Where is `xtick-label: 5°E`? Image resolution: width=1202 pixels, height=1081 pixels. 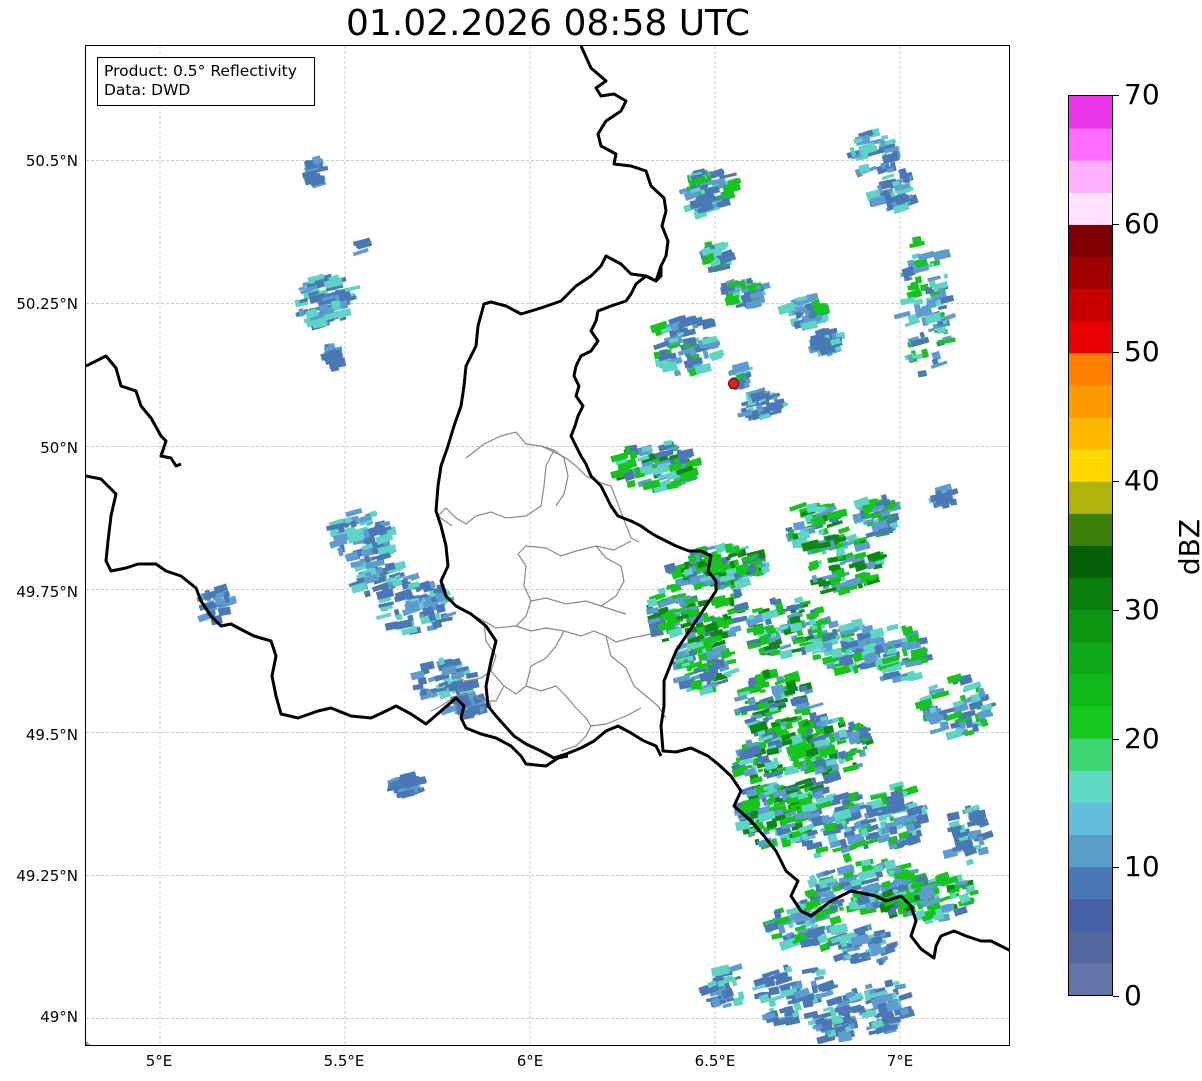 xtick-label: 5°E is located at coordinates (159, 1061).